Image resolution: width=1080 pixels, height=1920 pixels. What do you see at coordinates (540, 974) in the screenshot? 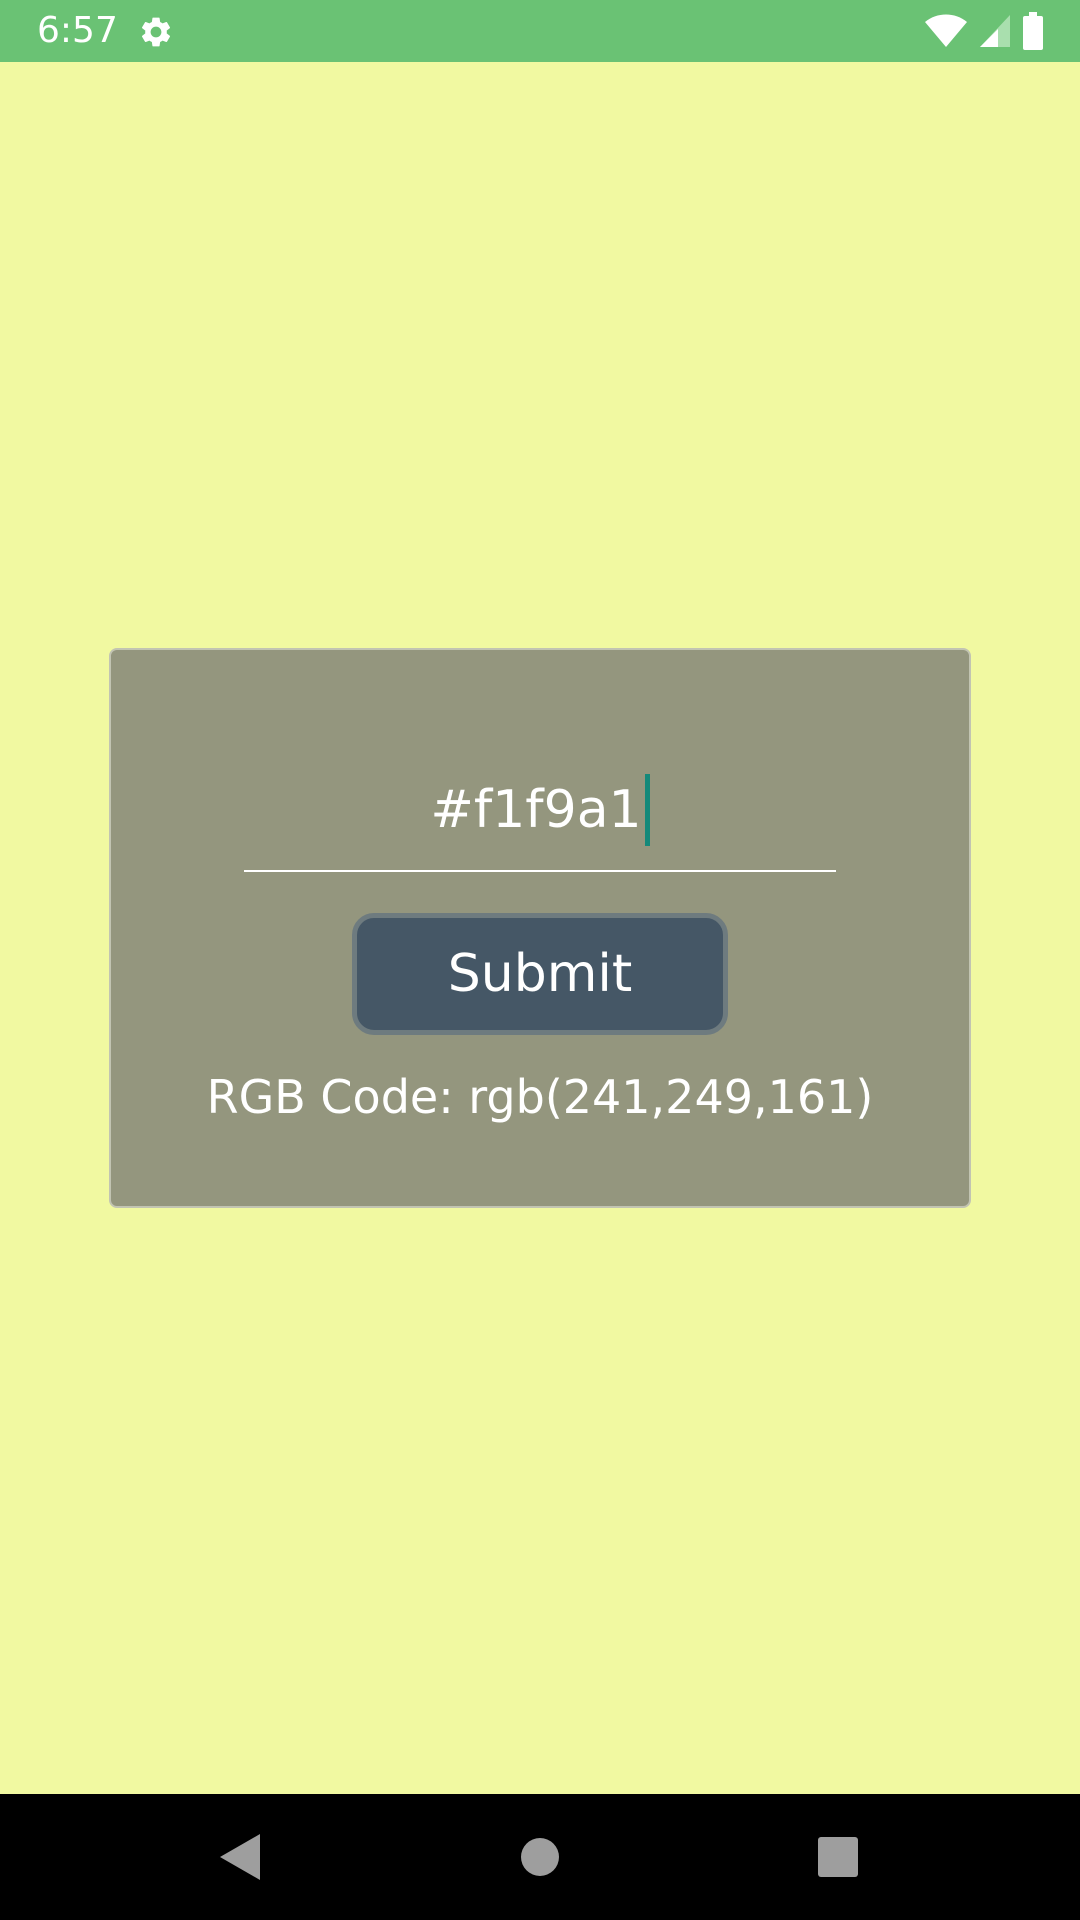
I see `submit-button: Submit` at bounding box center [540, 974].